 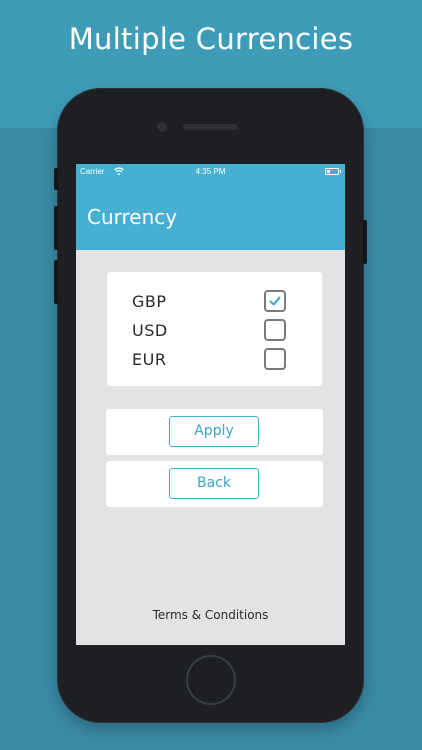 I want to click on apply-button: Apply, so click(x=214, y=431).